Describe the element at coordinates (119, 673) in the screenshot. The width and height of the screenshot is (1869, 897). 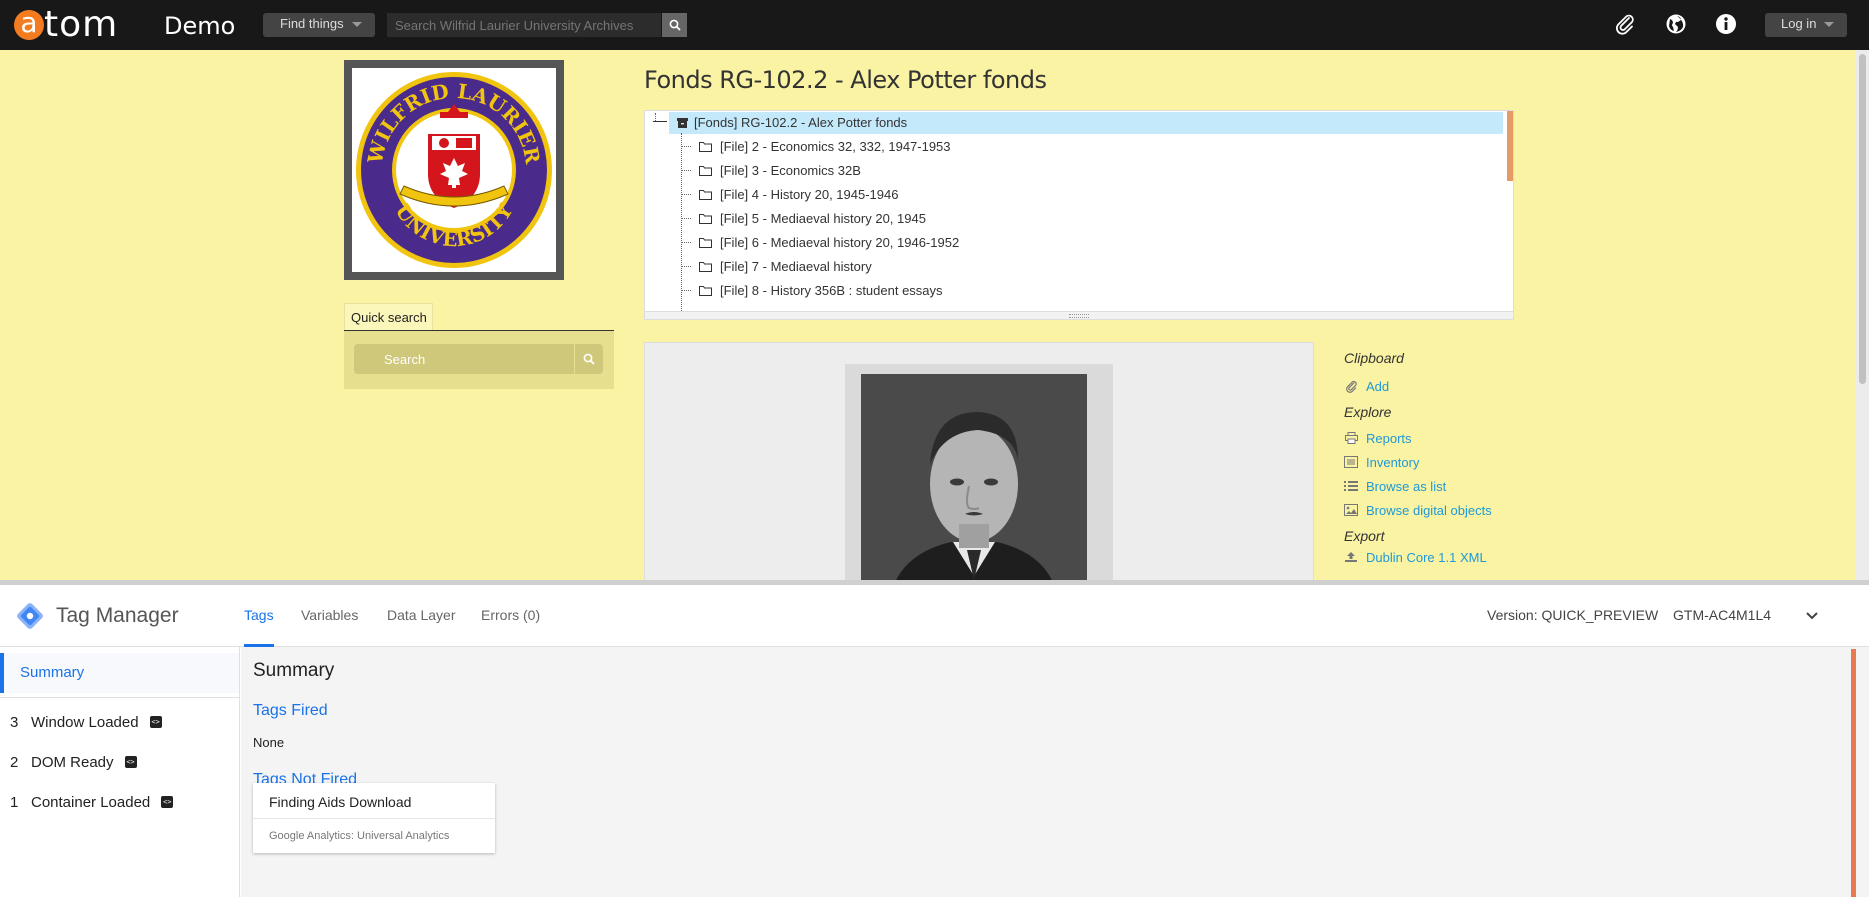
I see `tm-summary-item: Summary` at that location.